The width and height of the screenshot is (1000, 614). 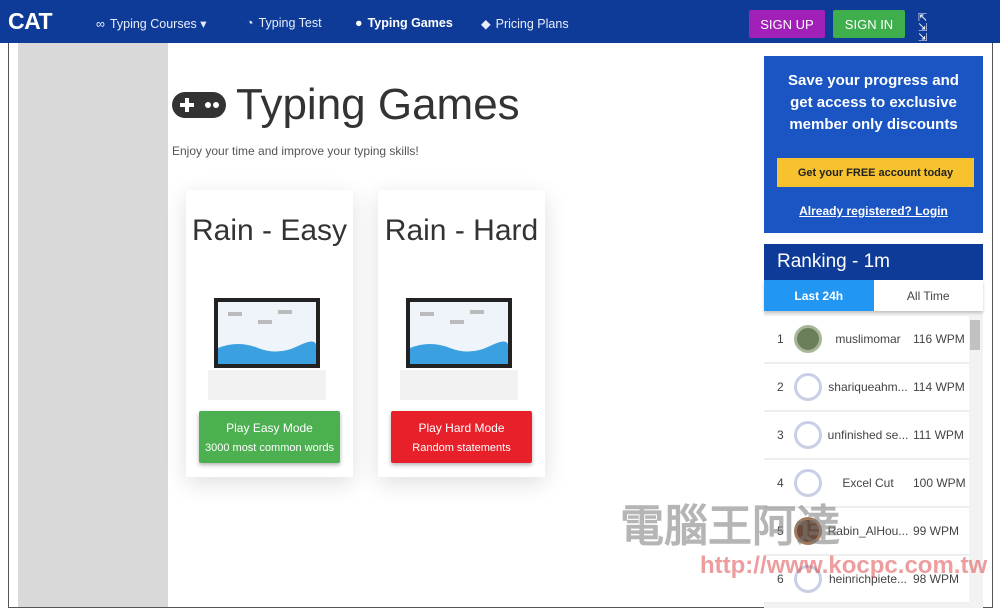 I want to click on login-link: Already registered? Login, so click(x=873, y=211).